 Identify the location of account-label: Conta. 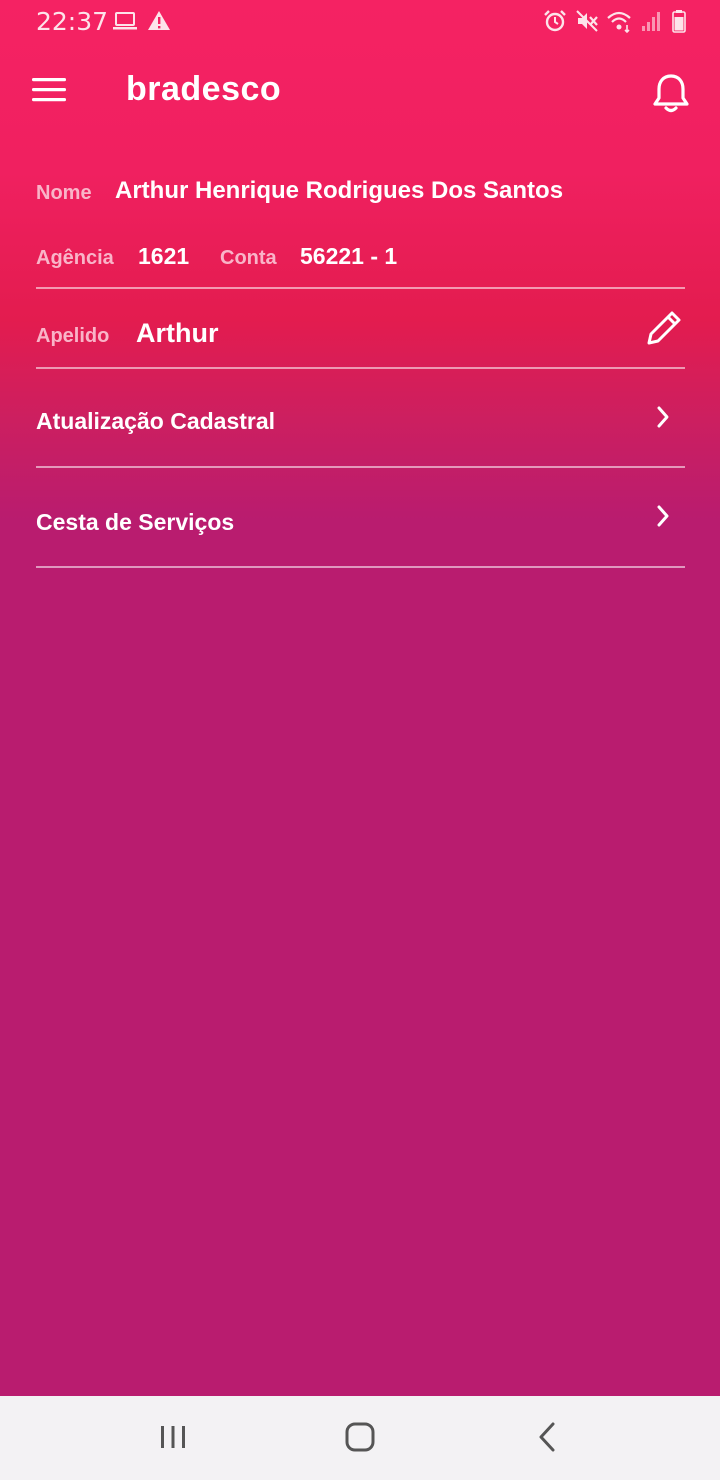
(248, 258).